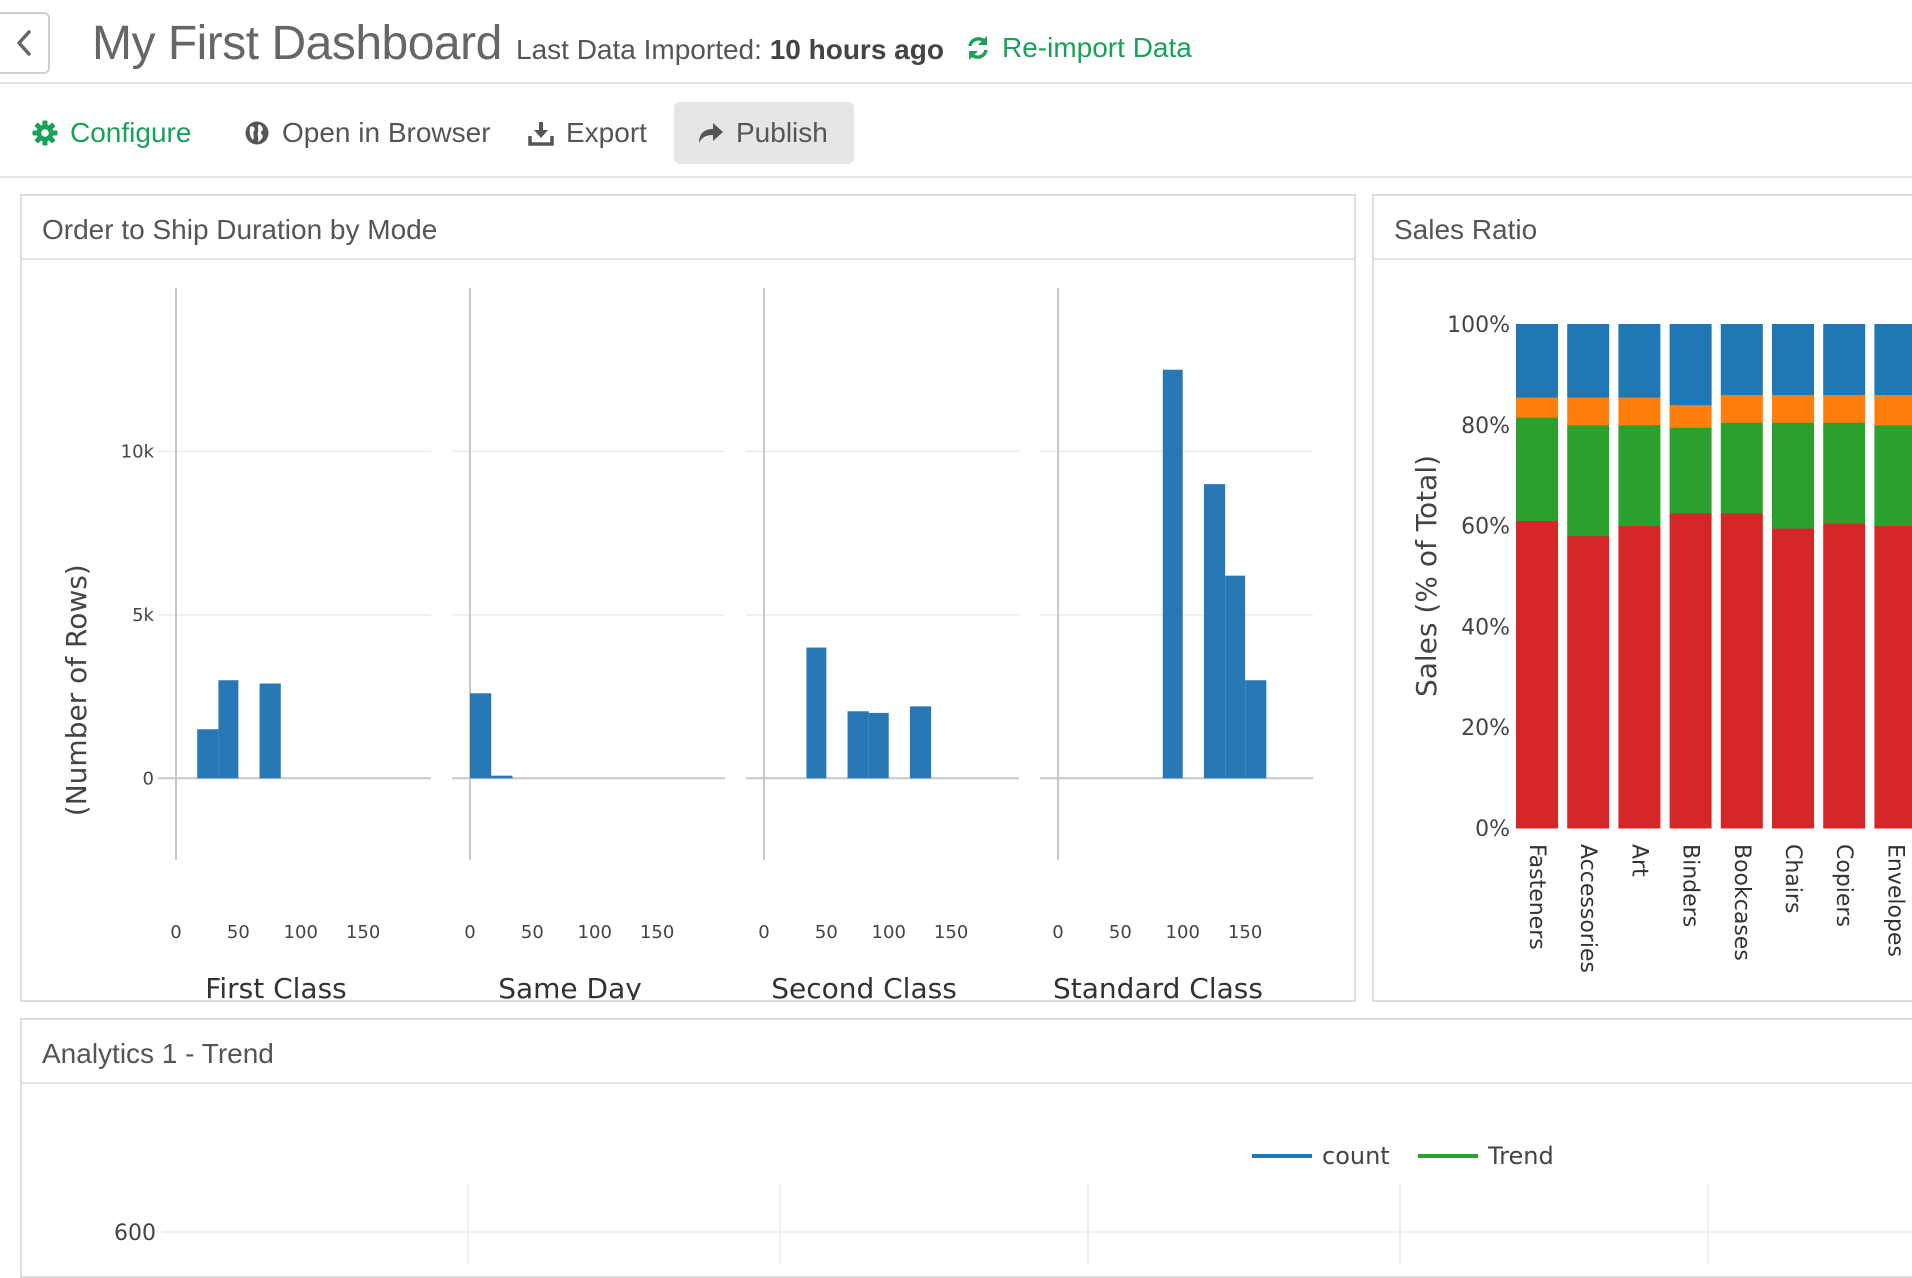 The image size is (1912, 1278). Describe the element at coordinates (1792, 878) in the screenshot. I see `x-tick-label: Chairs` at that location.